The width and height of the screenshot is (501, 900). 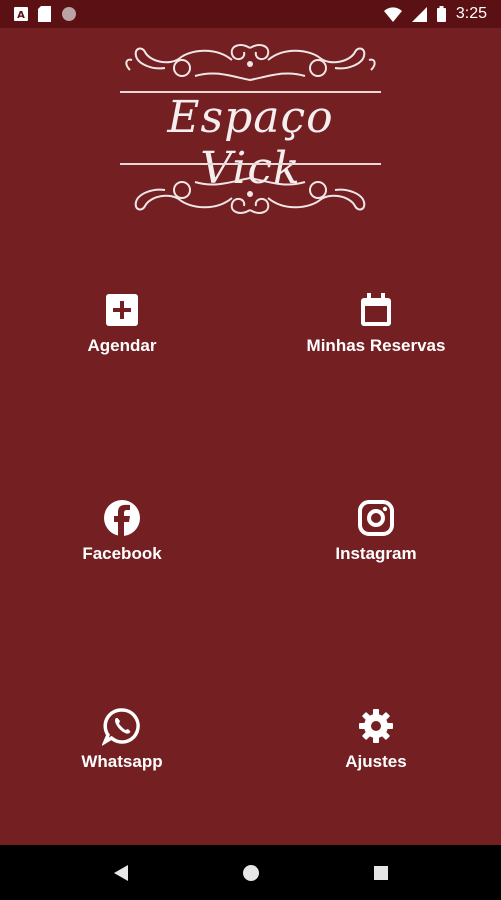 I want to click on facebook-icon, so click(x=122, y=518).